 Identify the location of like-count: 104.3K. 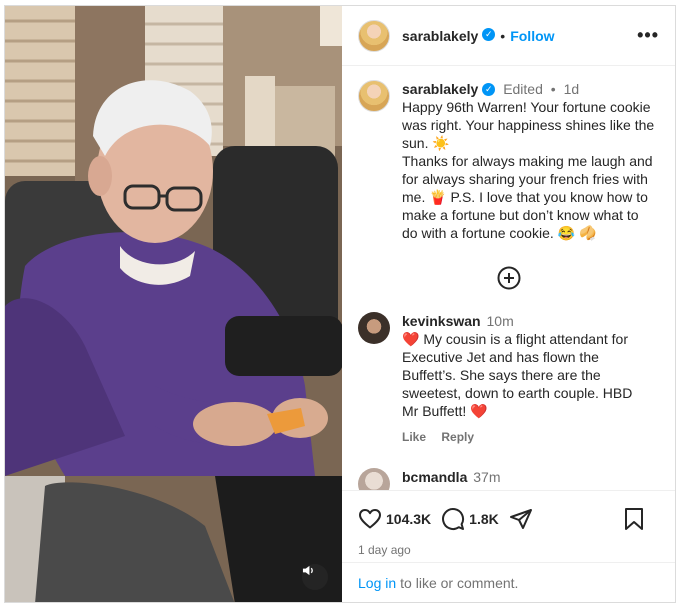
(409, 519).